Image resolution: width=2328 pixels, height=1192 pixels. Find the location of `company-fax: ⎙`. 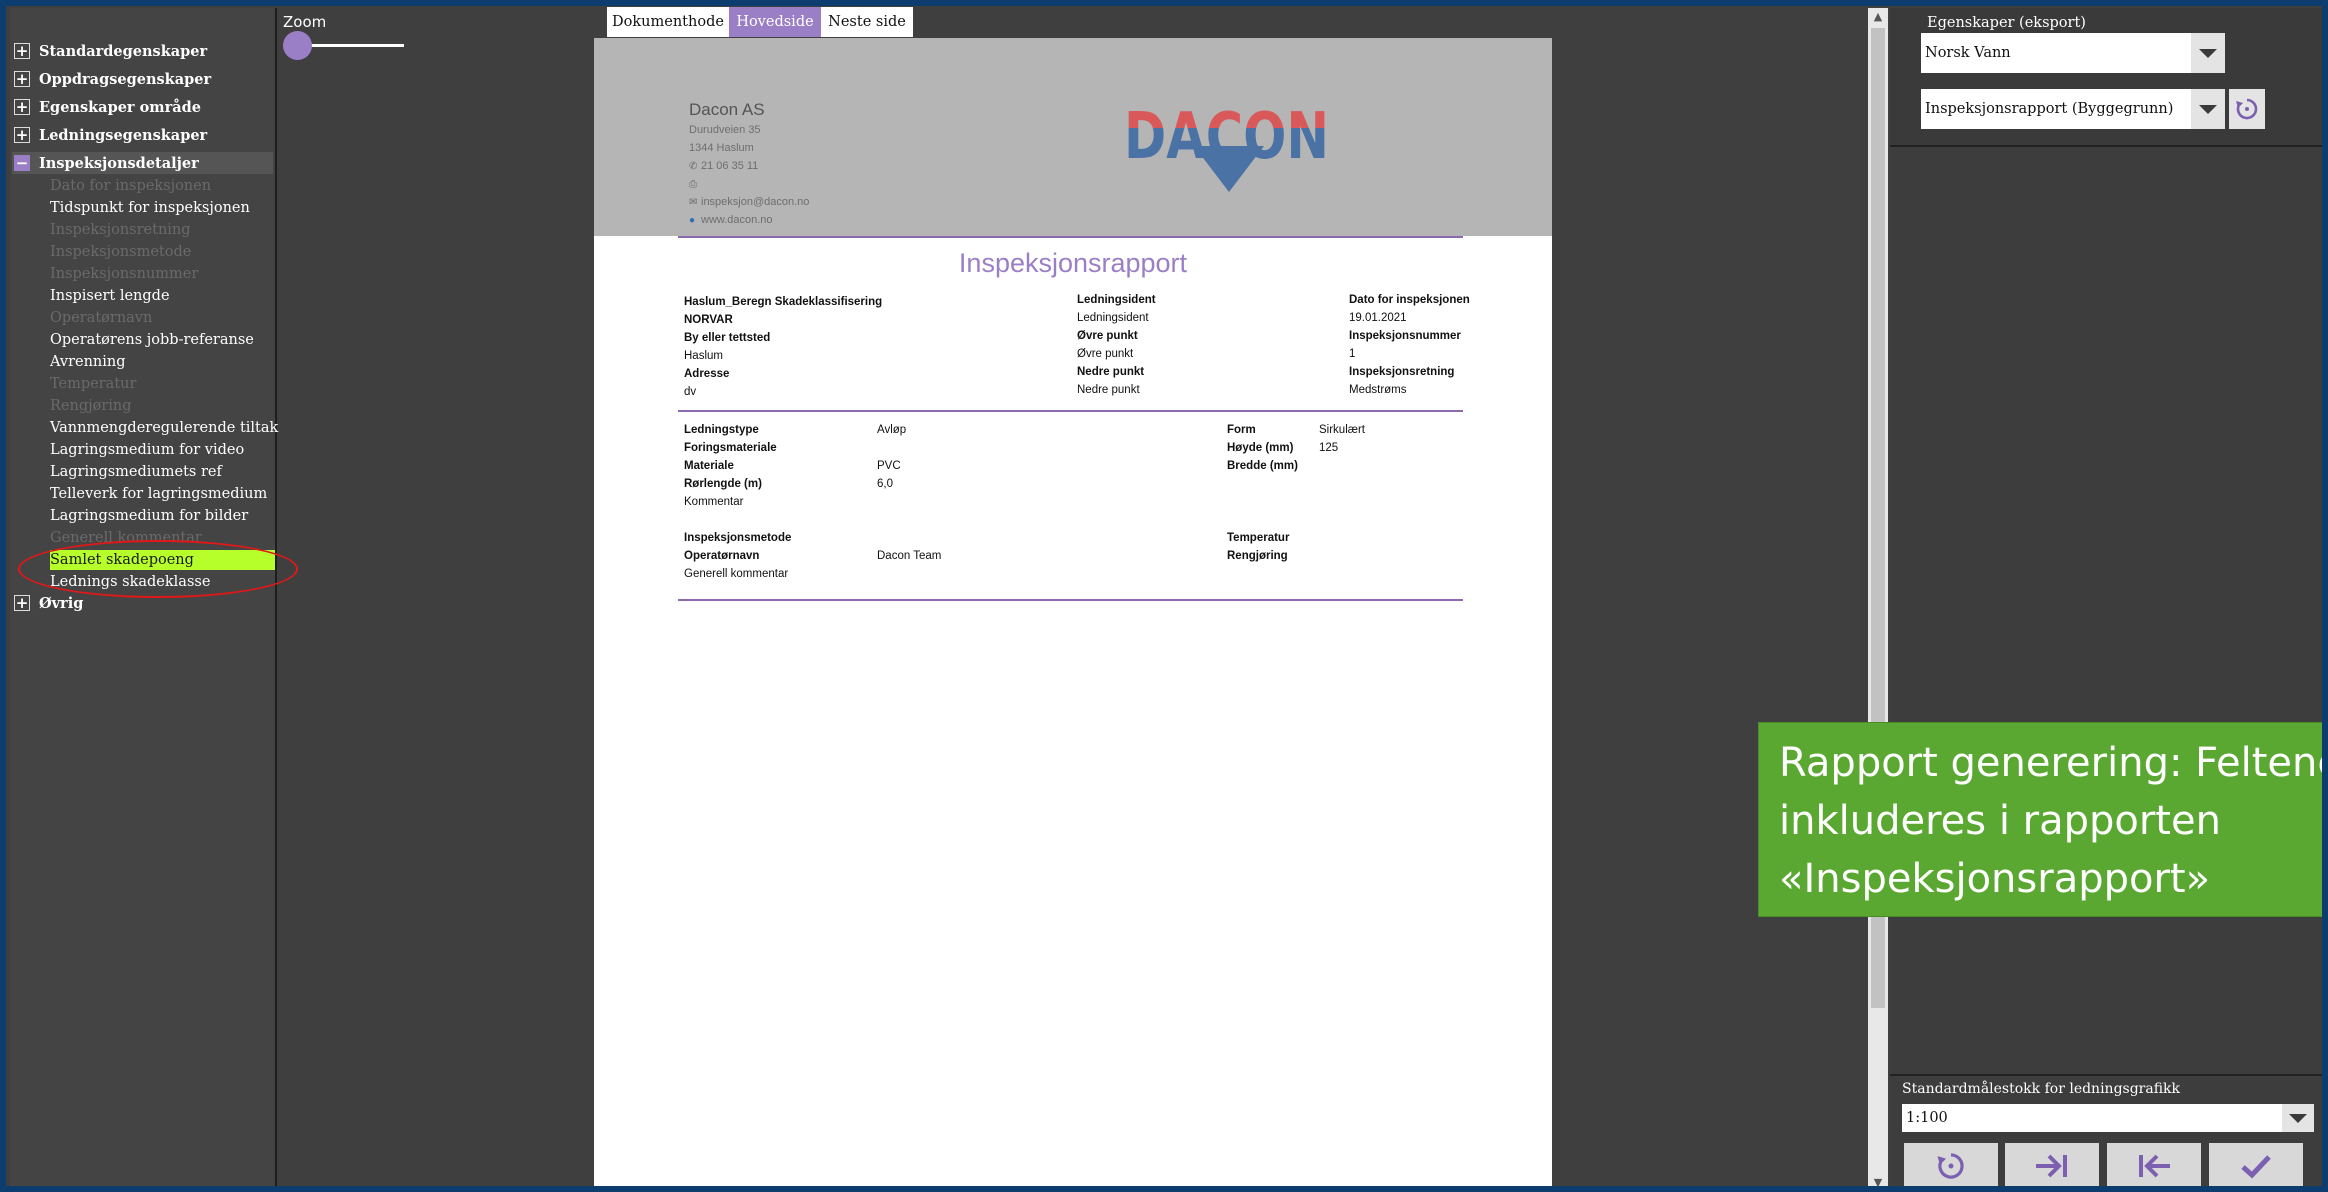

company-fax: ⎙ is located at coordinates (695, 184).